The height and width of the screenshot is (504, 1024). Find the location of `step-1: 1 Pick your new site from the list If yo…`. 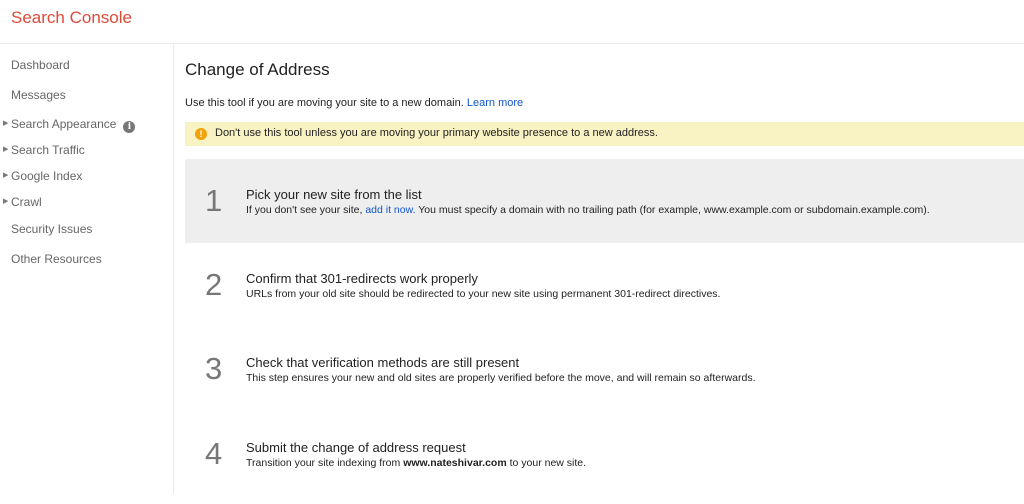

step-1: 1 Pick your new site from the list If yo… is located at coordinates (604, 201).